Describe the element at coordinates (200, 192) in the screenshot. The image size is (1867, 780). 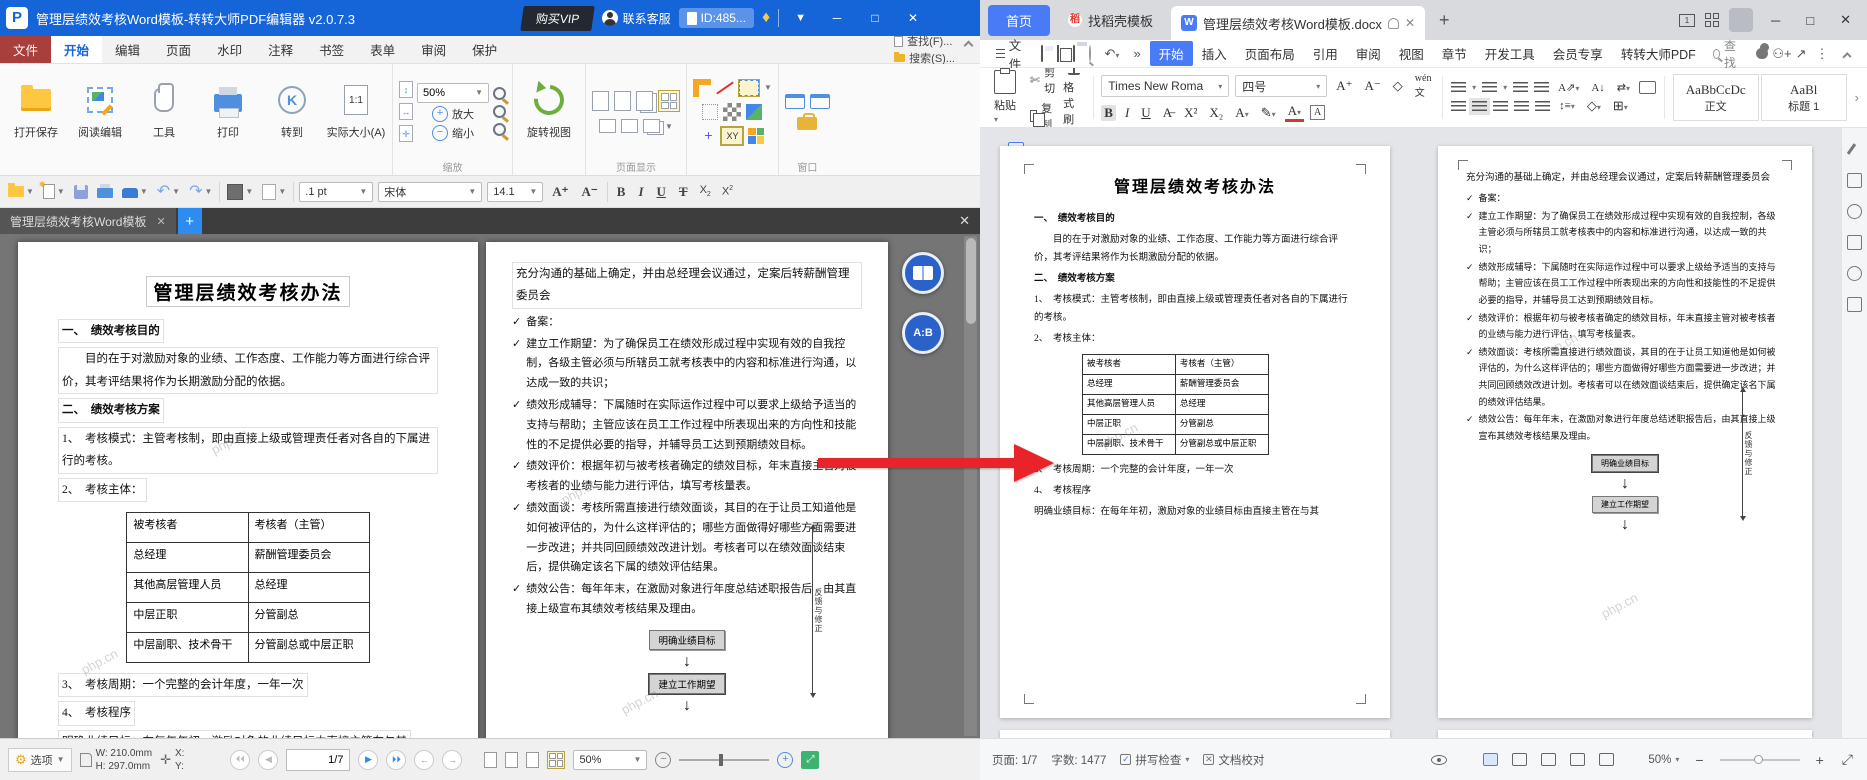
I see `redo-button: ↷ ▼` at that location.